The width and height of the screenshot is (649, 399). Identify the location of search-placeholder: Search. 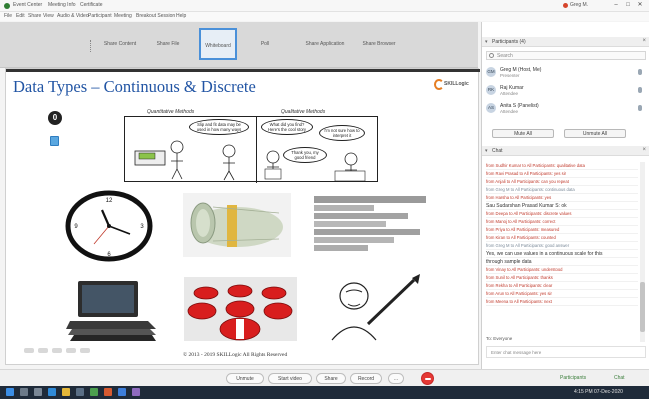
(505, 56).